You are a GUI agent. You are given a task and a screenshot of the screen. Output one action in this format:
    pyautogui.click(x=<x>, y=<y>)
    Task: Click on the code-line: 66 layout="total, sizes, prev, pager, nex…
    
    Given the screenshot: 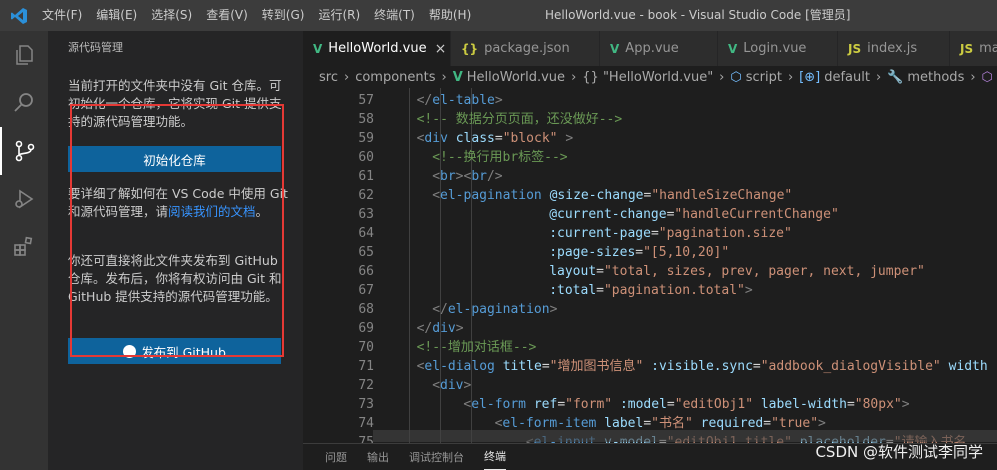 What is the action you would take?
    pyautogui.click(x=650, y=271)
    